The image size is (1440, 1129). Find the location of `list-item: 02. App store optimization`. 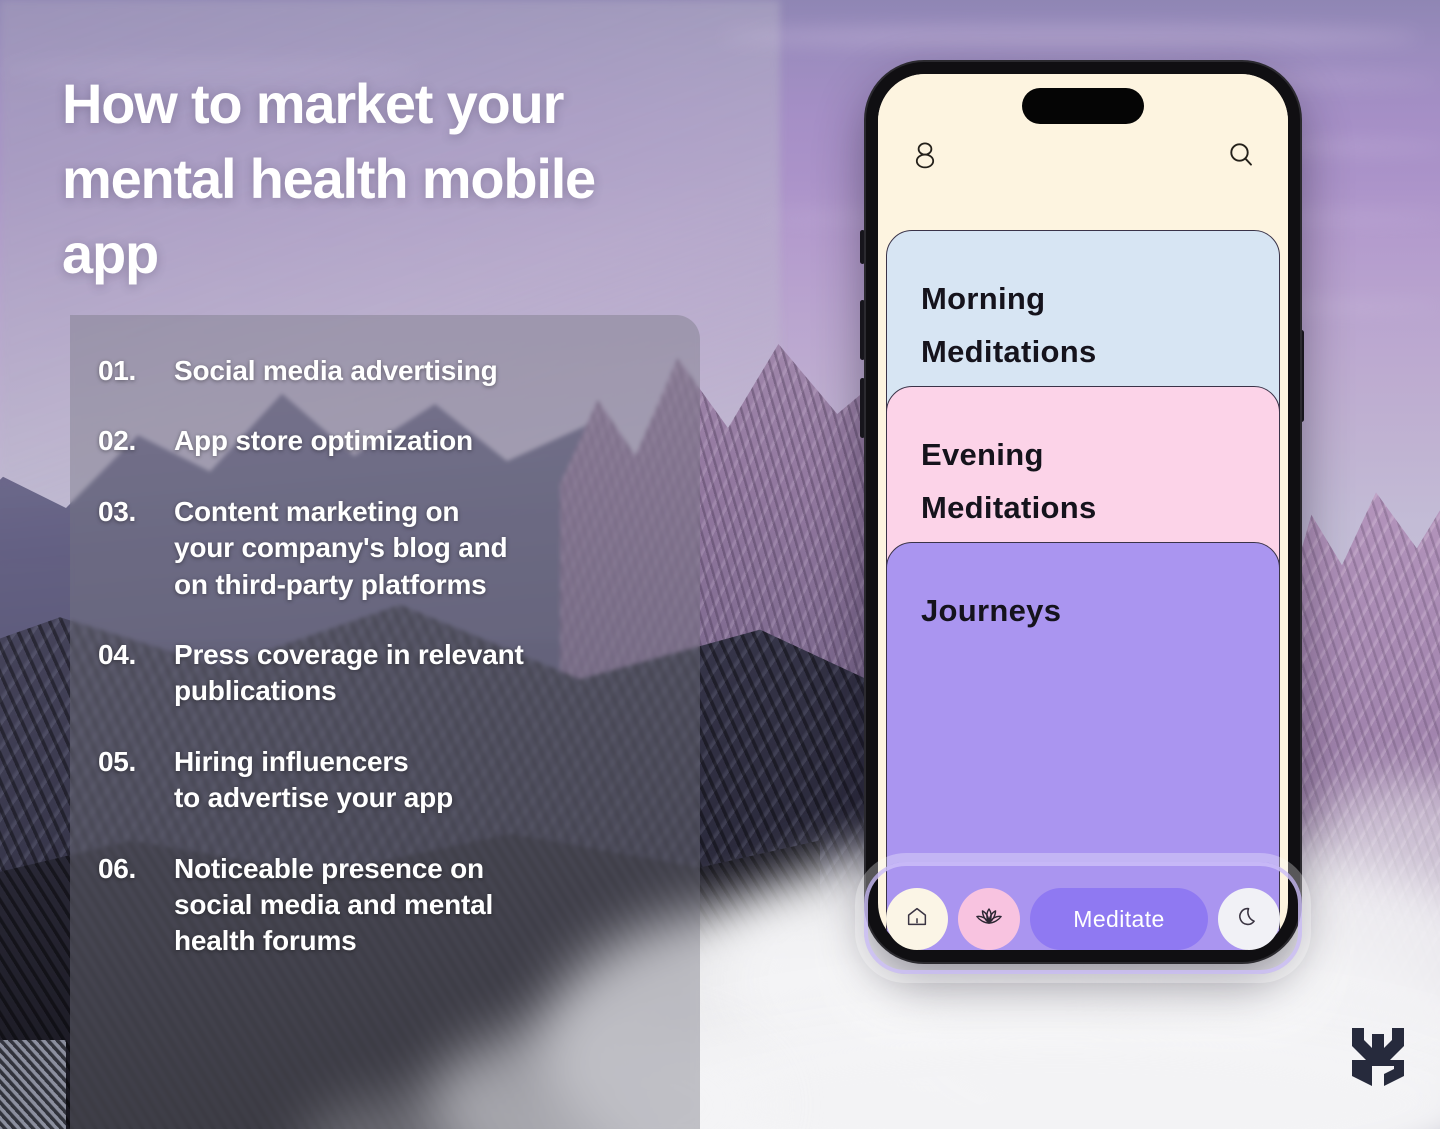

list-item: 02. App store optimization is located at coordinates (393, 441).